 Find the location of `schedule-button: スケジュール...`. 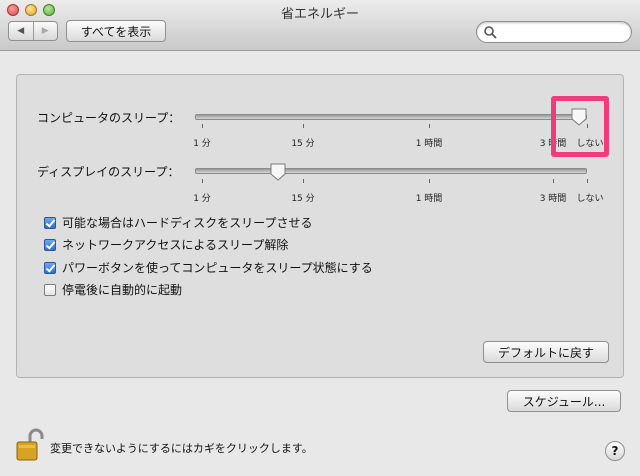

schedule-button: スケジュール... is located at coordinates (564, 401).